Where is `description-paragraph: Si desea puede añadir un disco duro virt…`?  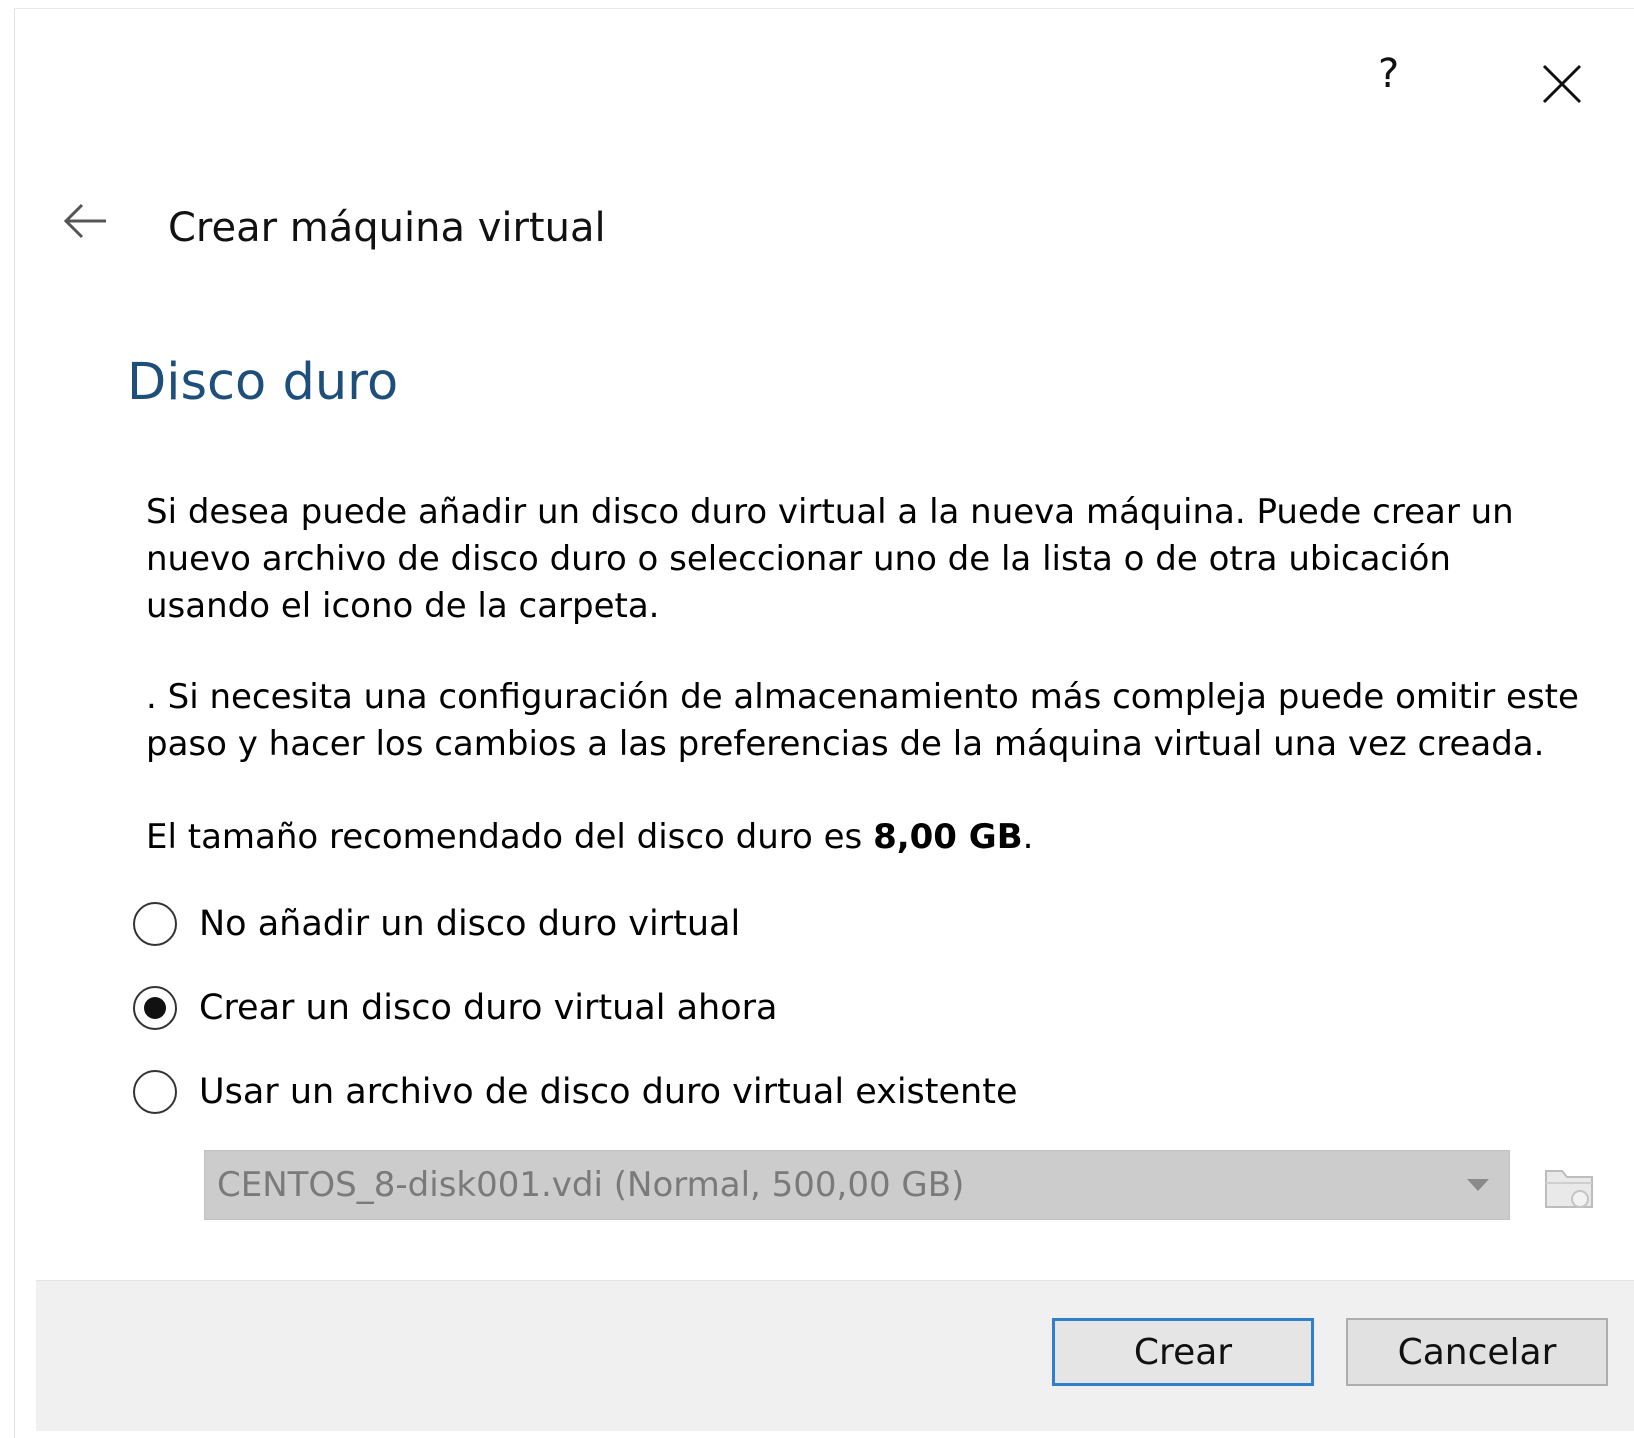 description-paragraph: Si desea puede añadir un disco duro virt… is located at coordinates (830, 559).